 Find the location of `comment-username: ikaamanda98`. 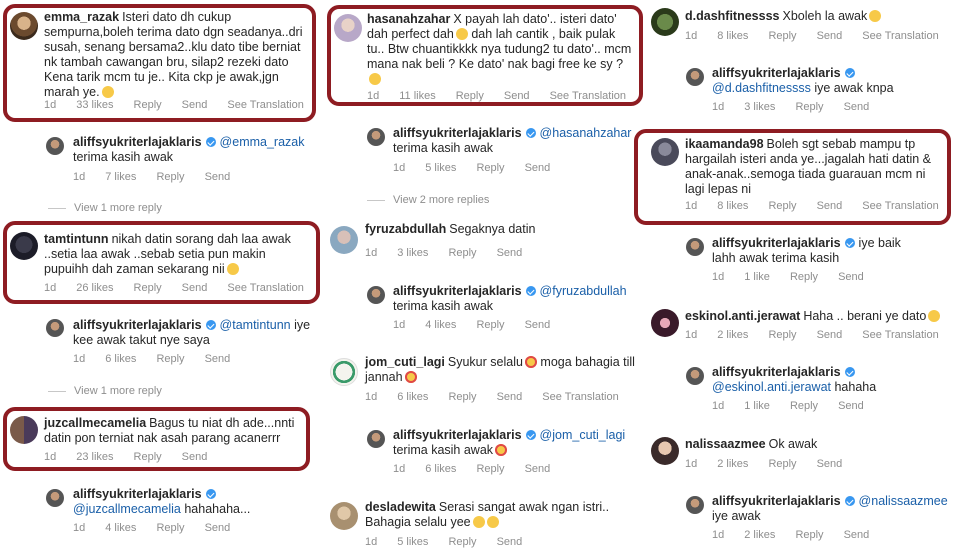

comment-username: ikaamanda98 is located at coordinates (724, 144).